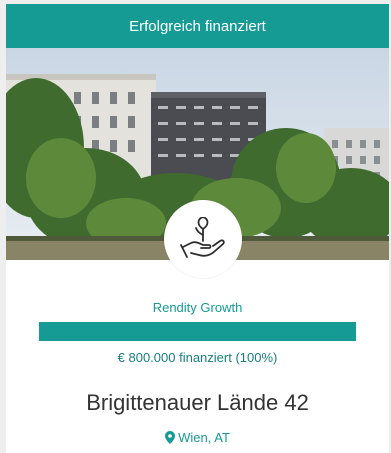  Describe the element at coordinates (204, 437) in the screenshot. I see `project-location-label: Wien, AT` at that location.